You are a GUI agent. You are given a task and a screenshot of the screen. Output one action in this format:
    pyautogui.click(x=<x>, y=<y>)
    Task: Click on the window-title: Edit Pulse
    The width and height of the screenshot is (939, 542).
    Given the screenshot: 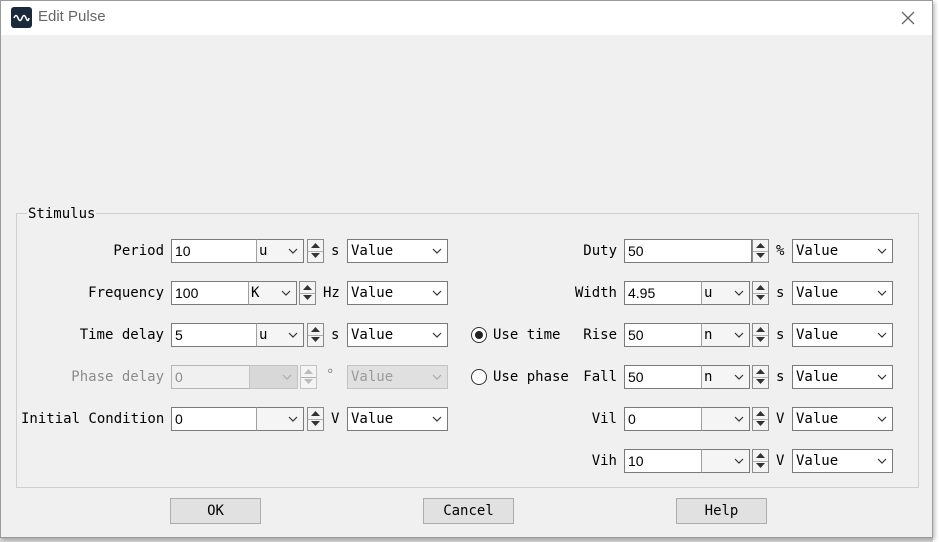 What is the action you would take?
    pyautogui.click(x=72, y=16)
    